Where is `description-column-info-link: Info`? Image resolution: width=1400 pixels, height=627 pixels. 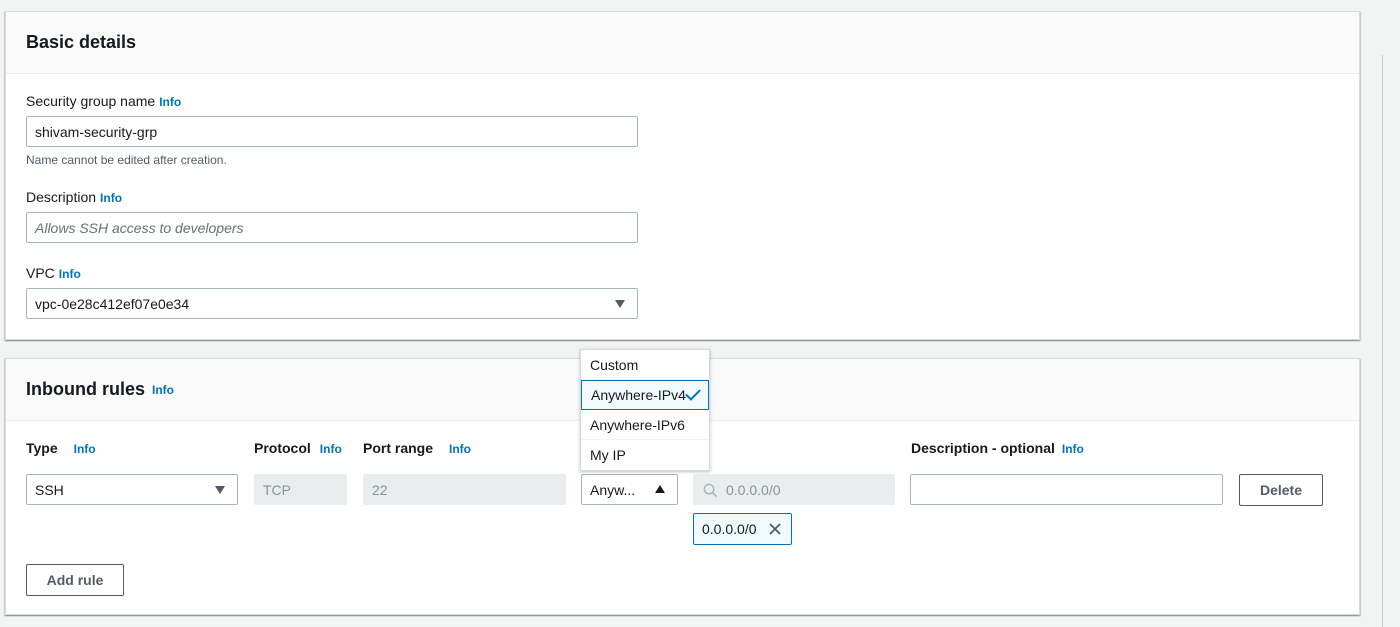 description-column-info-link: Info is located at coordinates (1073, 449).